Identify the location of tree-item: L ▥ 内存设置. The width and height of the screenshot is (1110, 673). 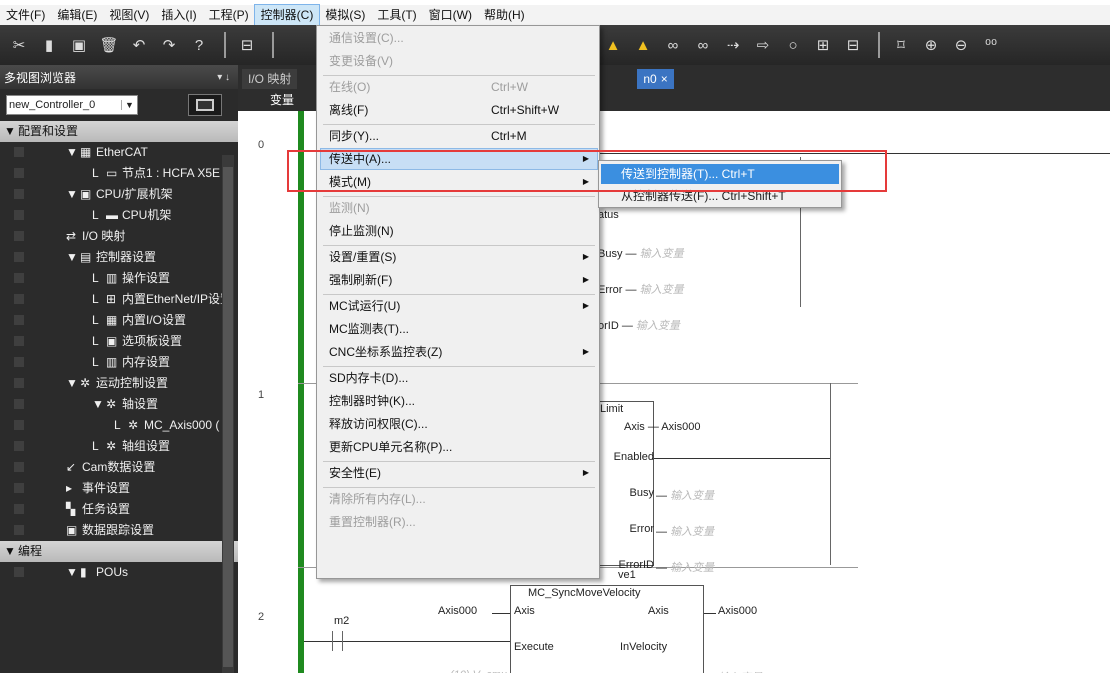
(119, 362).